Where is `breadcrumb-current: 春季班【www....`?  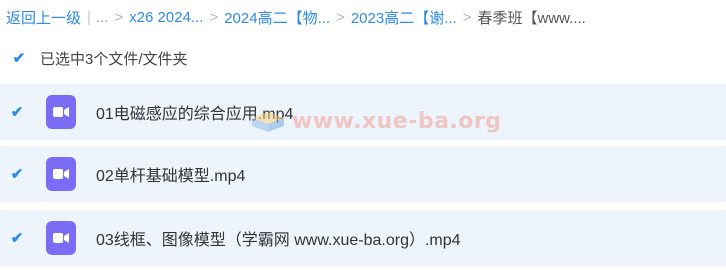
breadcrumb-current: 春季班【www.... is located at coordinates (531, 18).